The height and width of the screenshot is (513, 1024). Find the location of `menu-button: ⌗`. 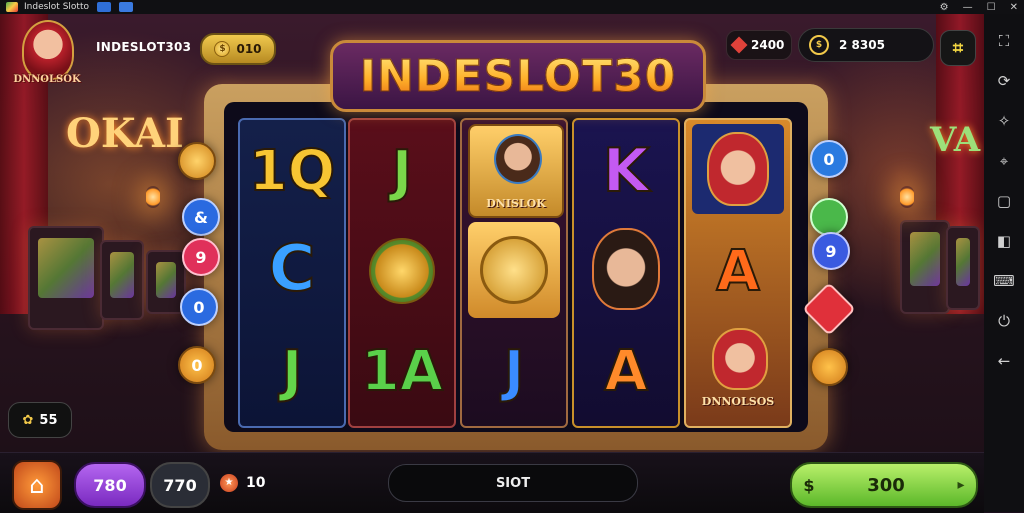

menu-button: ⌗ is located at coordinates (958, 48).